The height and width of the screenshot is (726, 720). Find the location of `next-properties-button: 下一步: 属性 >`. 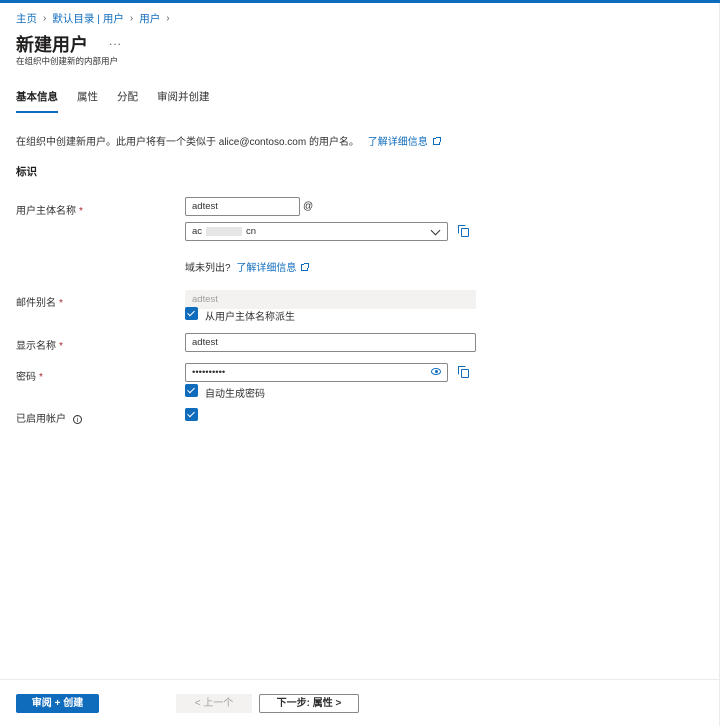

next-properties-button: 下一步: 属性 > is located at coordinates (309, 703).